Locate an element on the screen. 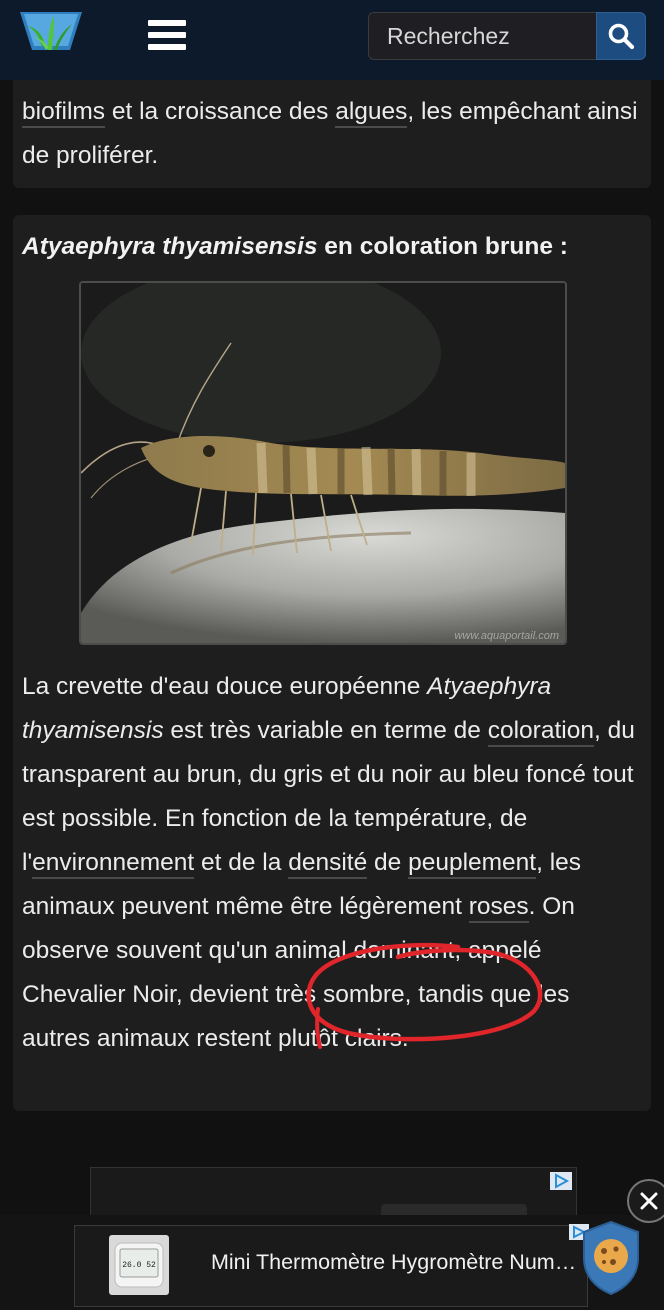 The width and height of the screenshot is (664, 1310). link-roses: roses is located at coordinates (498, 908).